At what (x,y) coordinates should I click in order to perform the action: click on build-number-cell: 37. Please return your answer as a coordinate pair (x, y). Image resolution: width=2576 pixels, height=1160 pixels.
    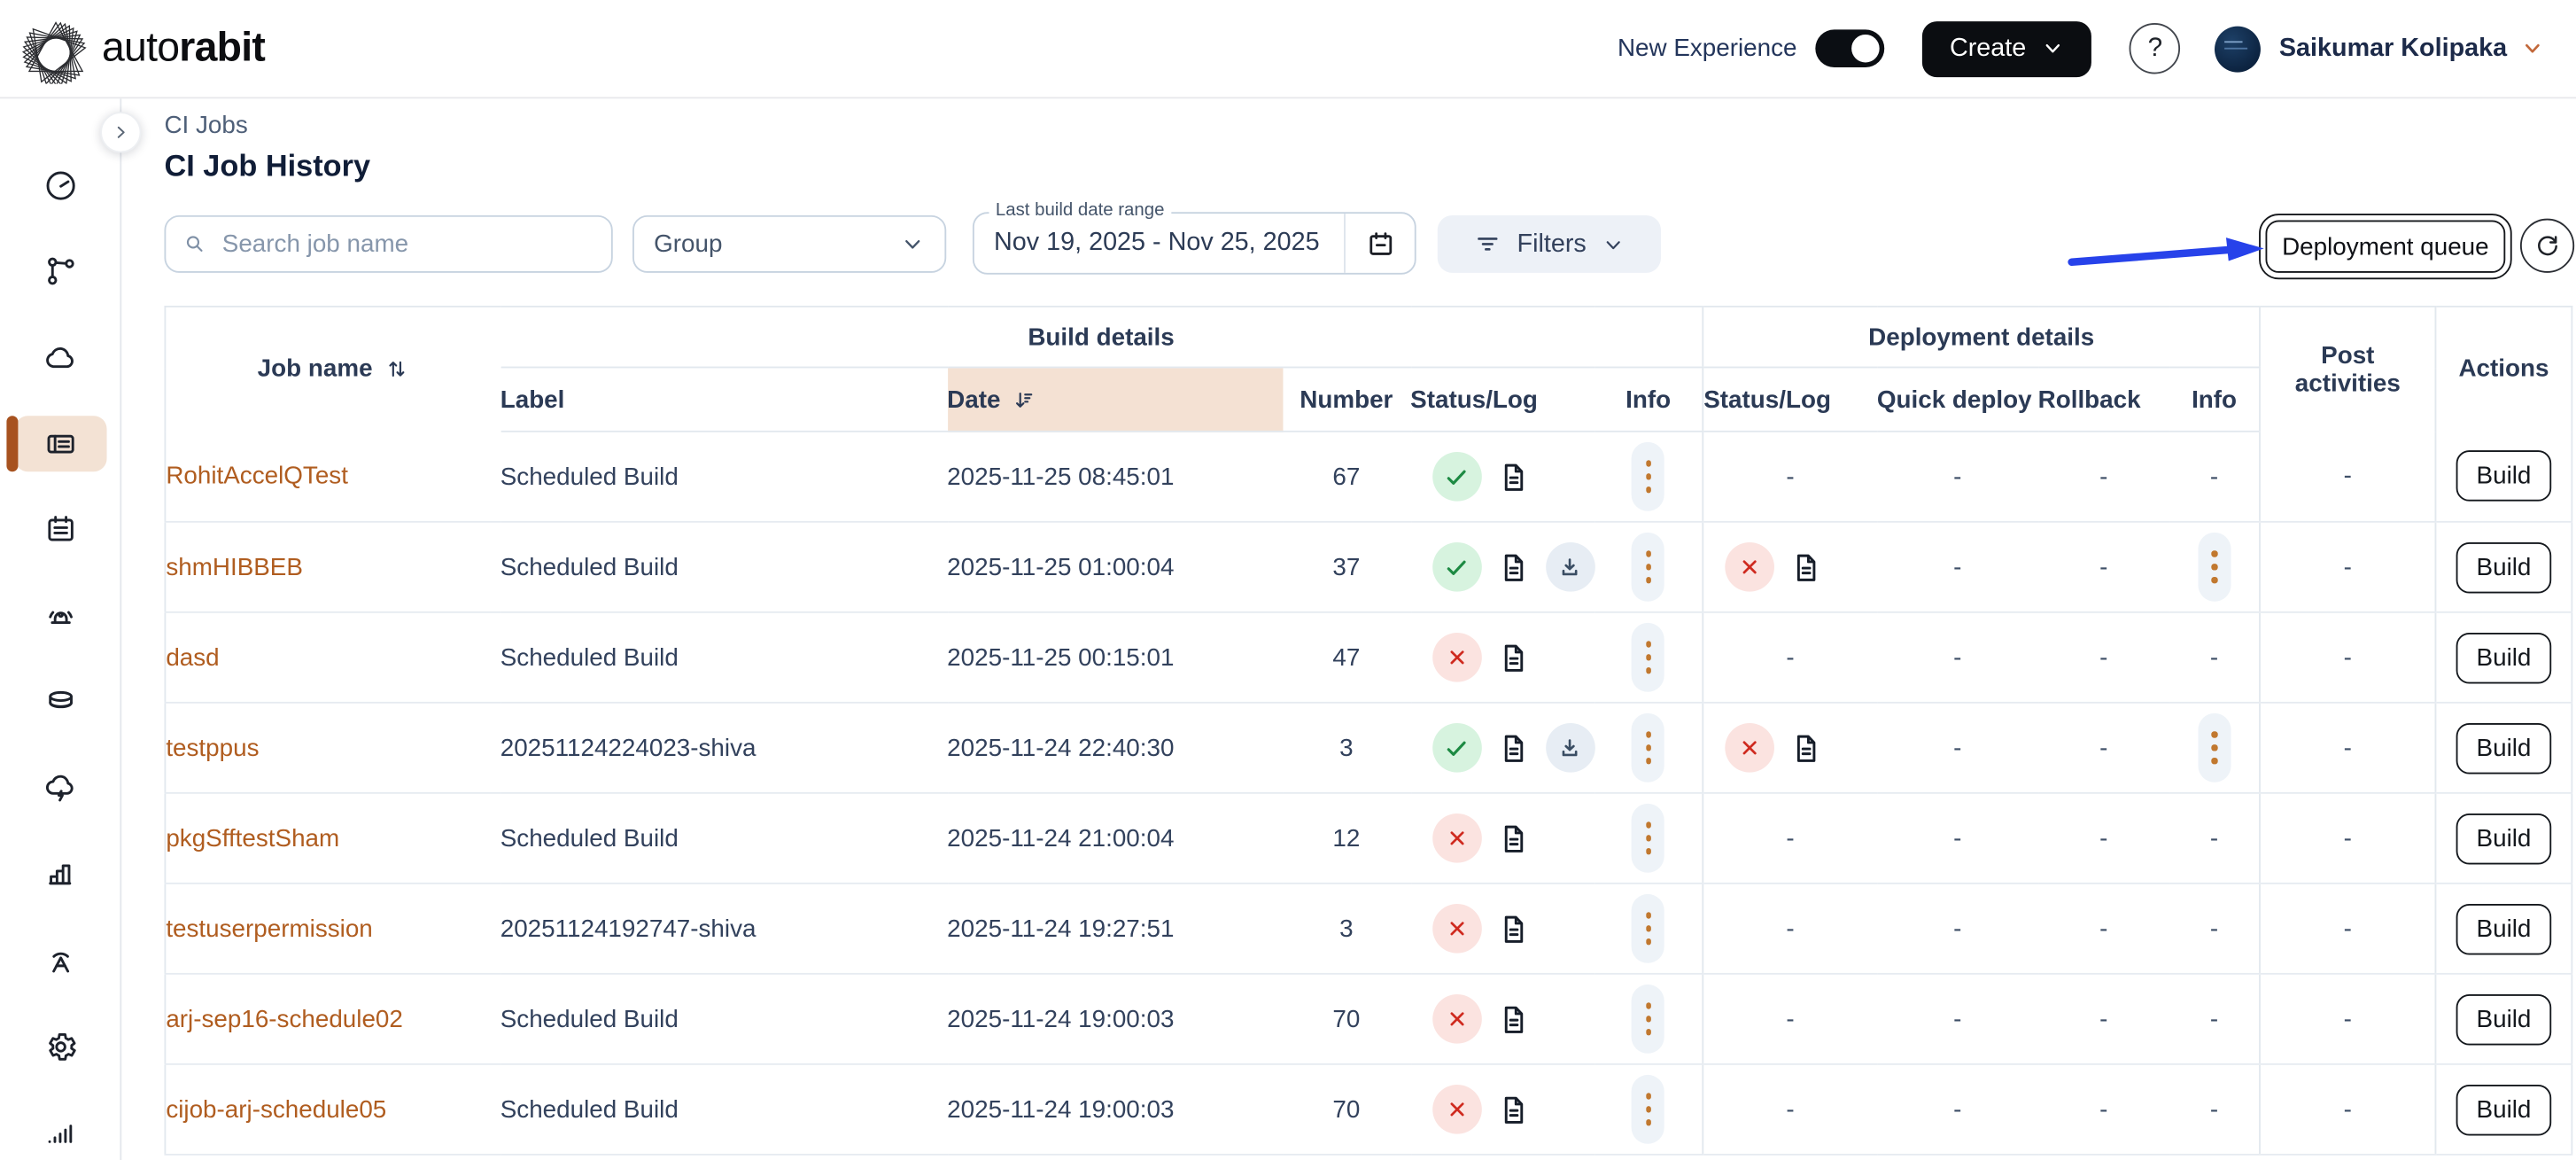
    Looking at the image, I should click on (1346, 567).